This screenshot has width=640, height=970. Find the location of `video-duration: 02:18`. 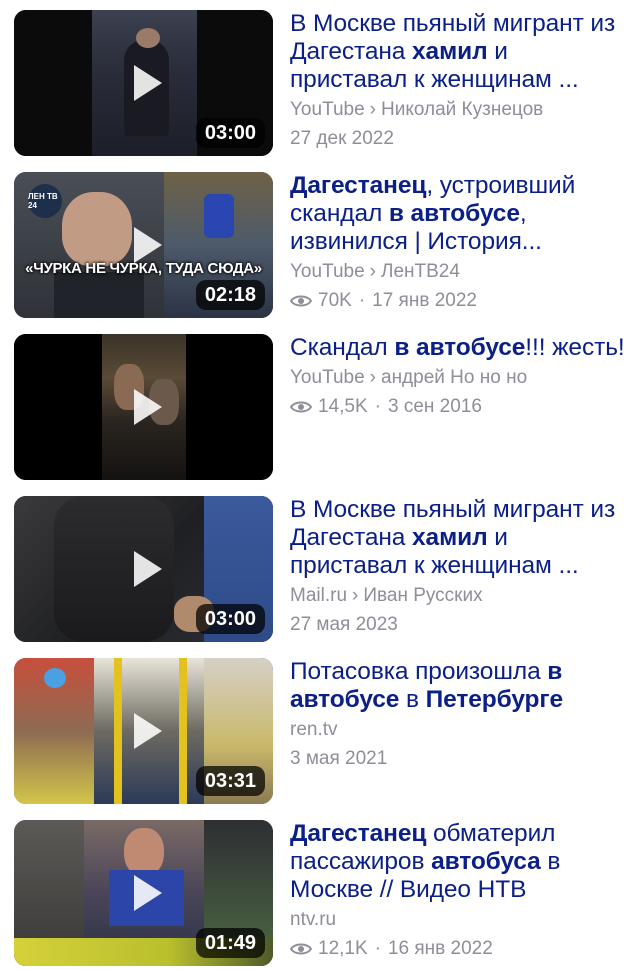

video-duration: 02:18 is located at coordinates (230, 295).